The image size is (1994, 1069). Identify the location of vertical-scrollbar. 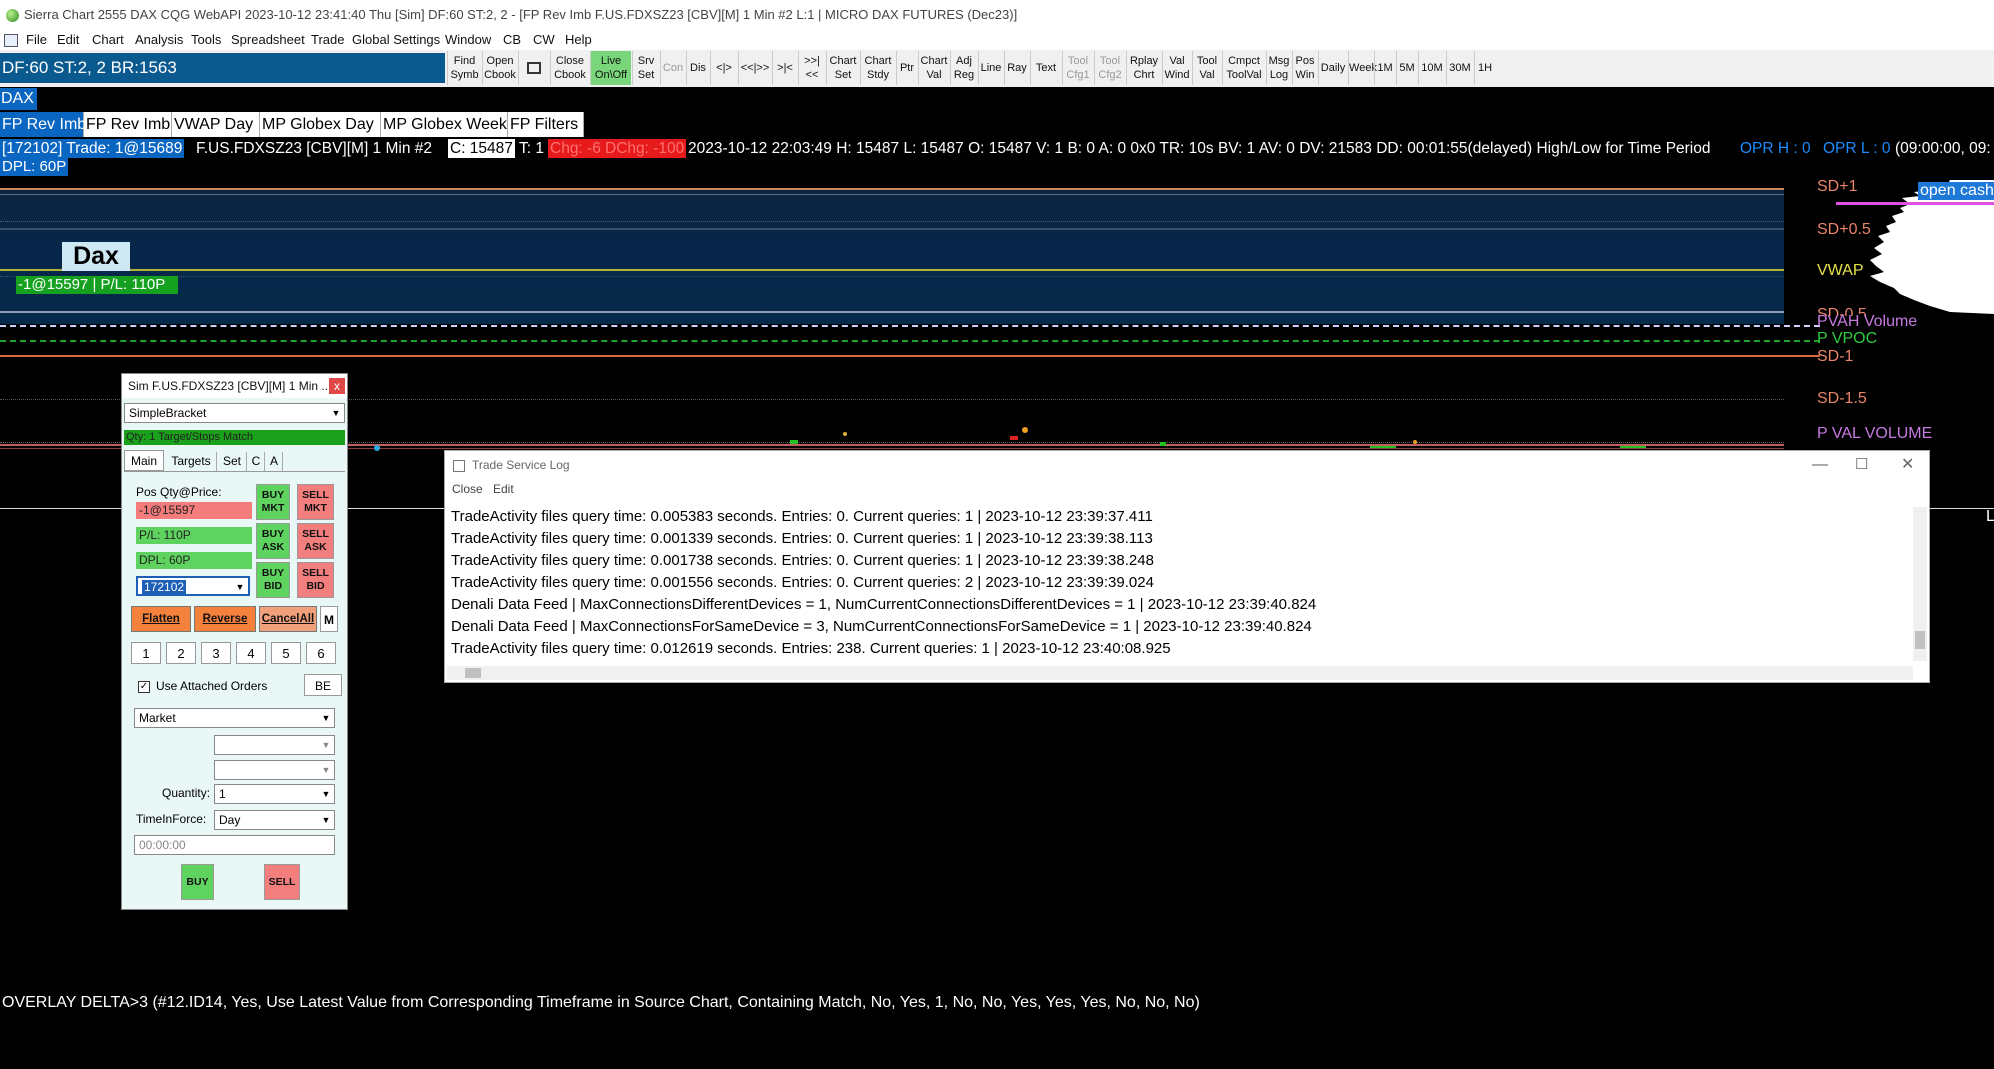
(1920, 584).